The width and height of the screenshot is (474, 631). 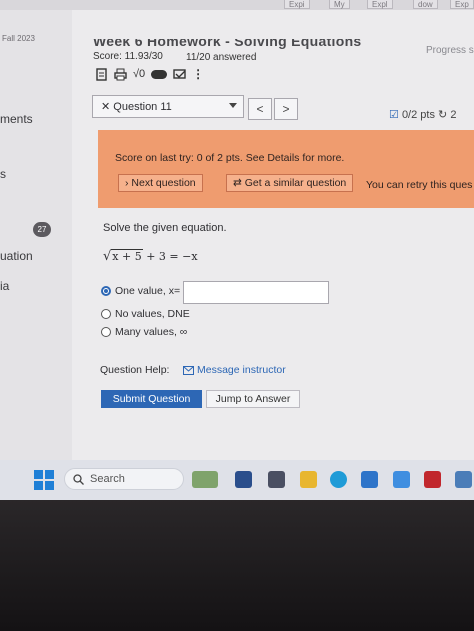 I want to click on progress-link: Progress s, so click(x=450, y=50).